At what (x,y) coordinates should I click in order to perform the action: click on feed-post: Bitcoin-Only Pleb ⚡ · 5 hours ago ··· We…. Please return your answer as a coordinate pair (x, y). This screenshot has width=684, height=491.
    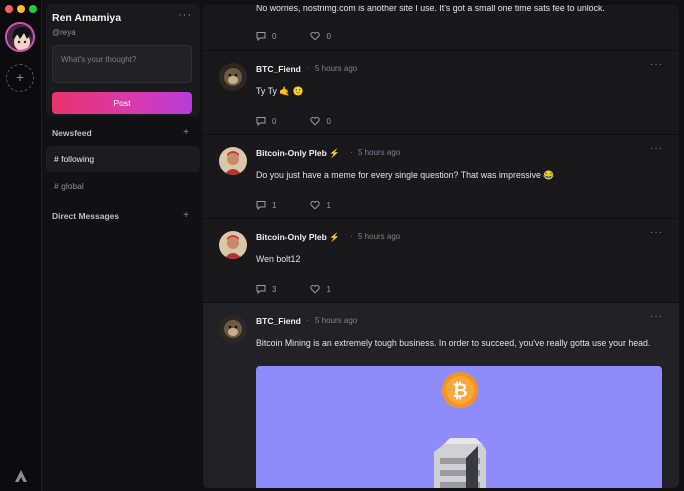
    Looking at the image, I should click on (441, 261).